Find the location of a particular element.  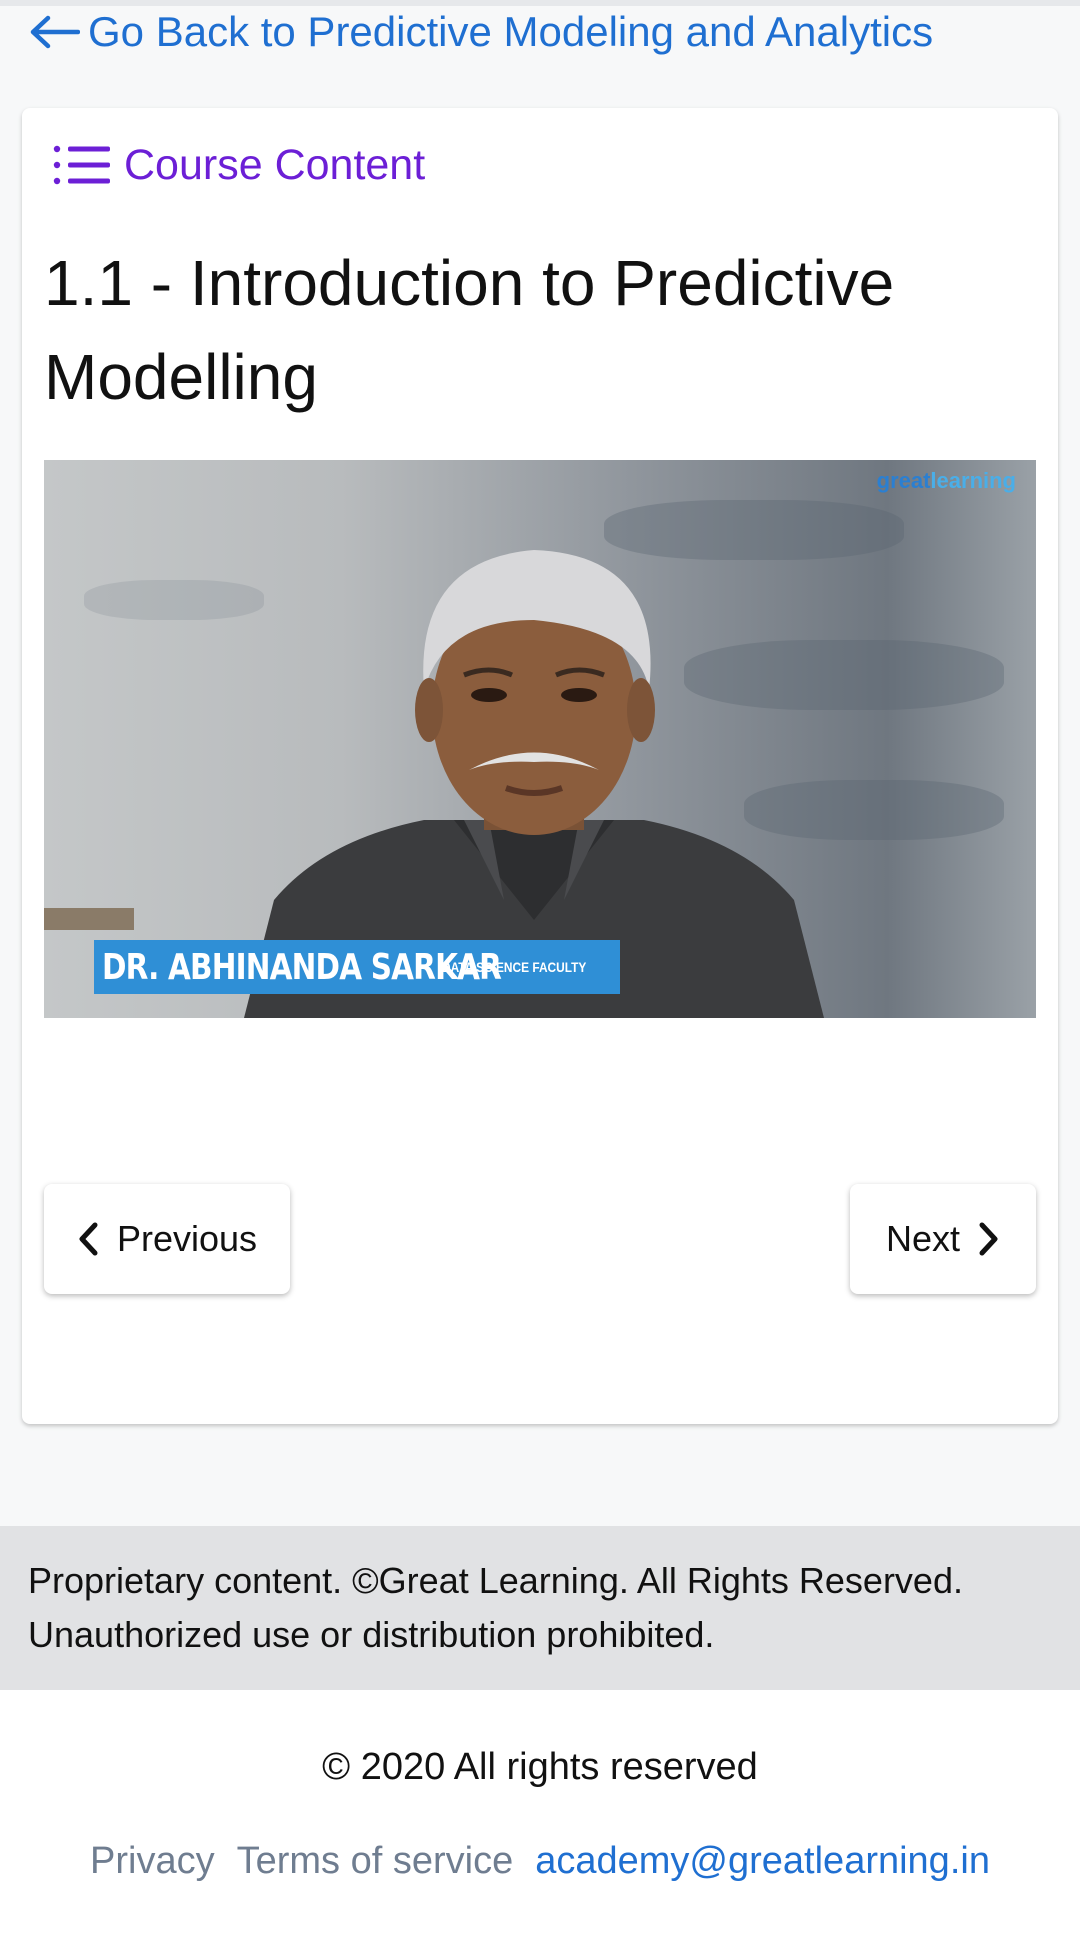

next-button: Next is located at coordinates (943, 1239).